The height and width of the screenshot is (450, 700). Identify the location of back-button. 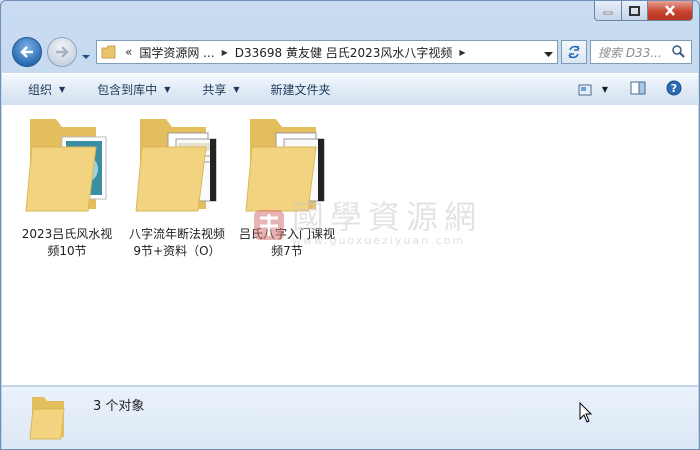
(27, 52).